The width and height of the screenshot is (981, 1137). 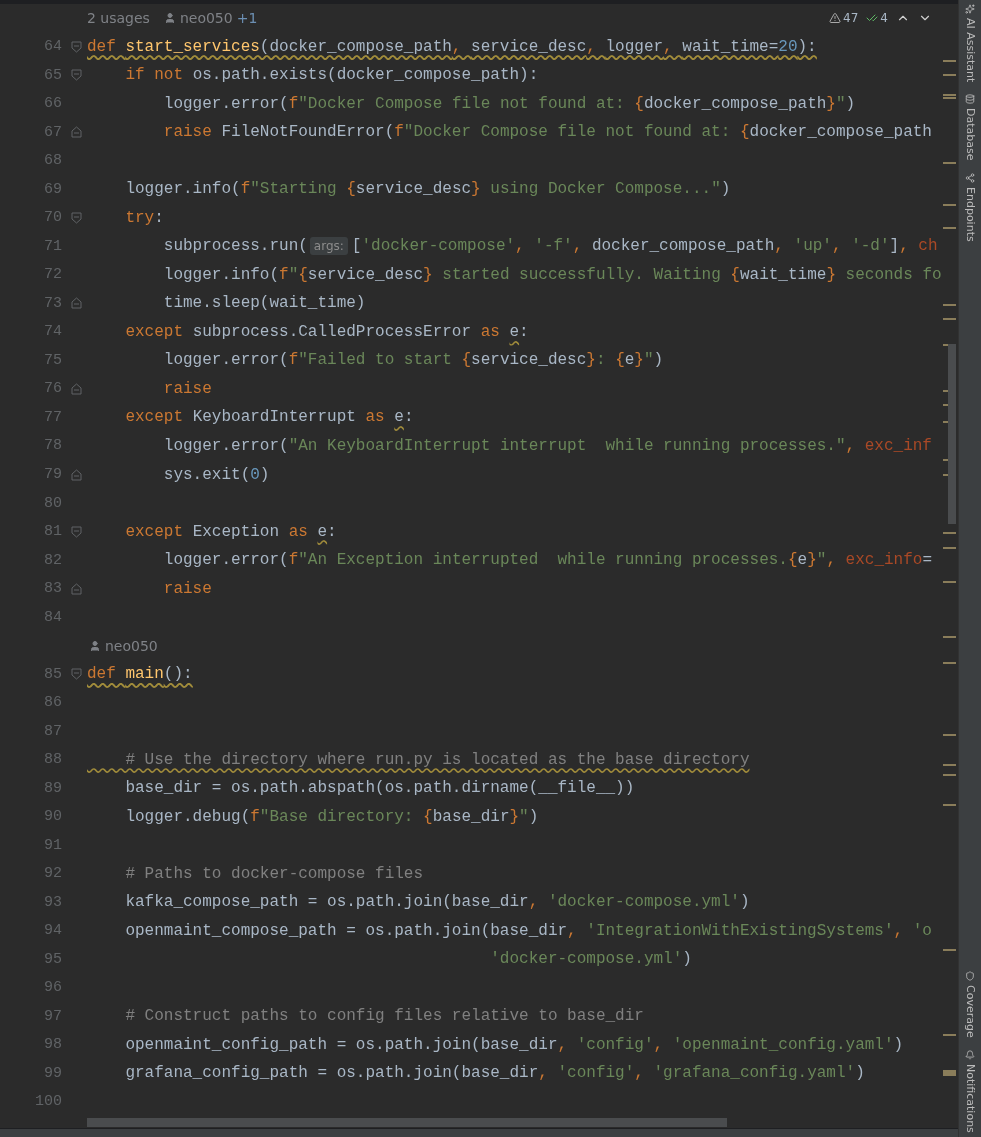 What do you see at coordinates (53, 731) in the screenshot?
I see `line-number: 87` at bounding box center [53, 731].